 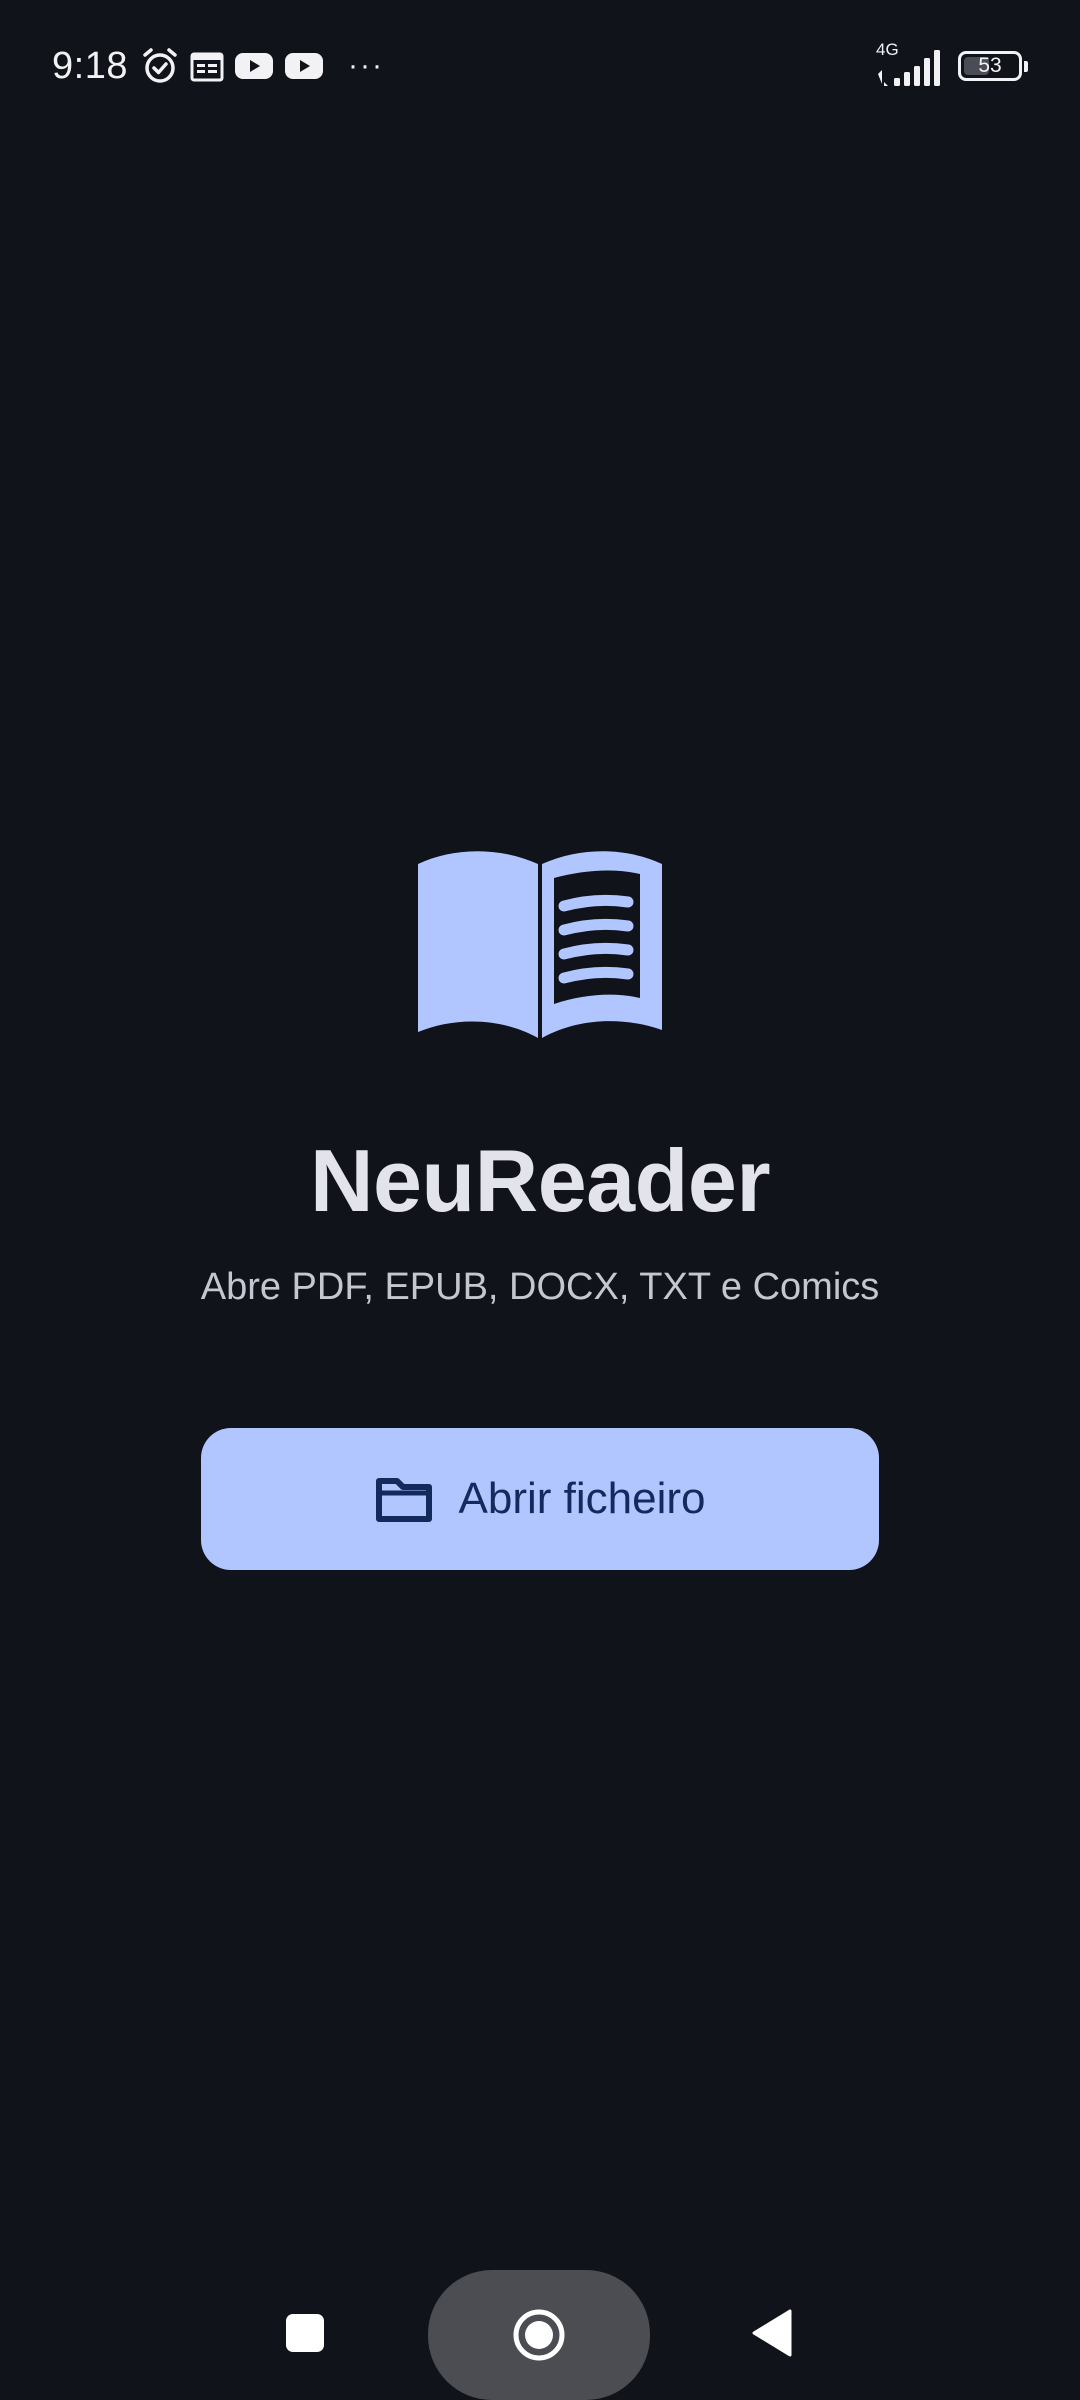 I want to click on battery-level: 53, so click(x=990, y=65).